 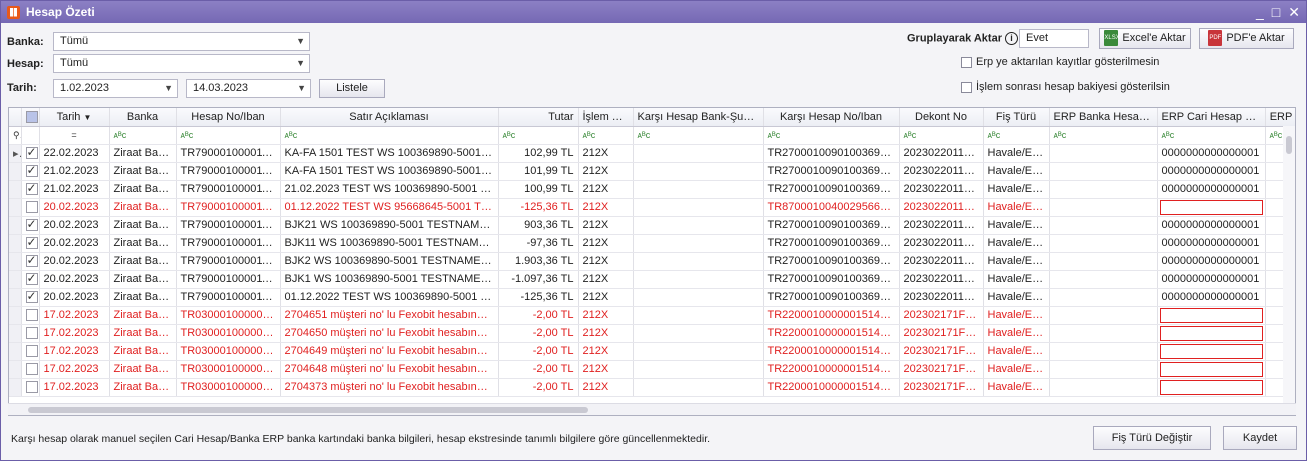 I want to click on select-all-checkbox, so click(x=31, y=116).